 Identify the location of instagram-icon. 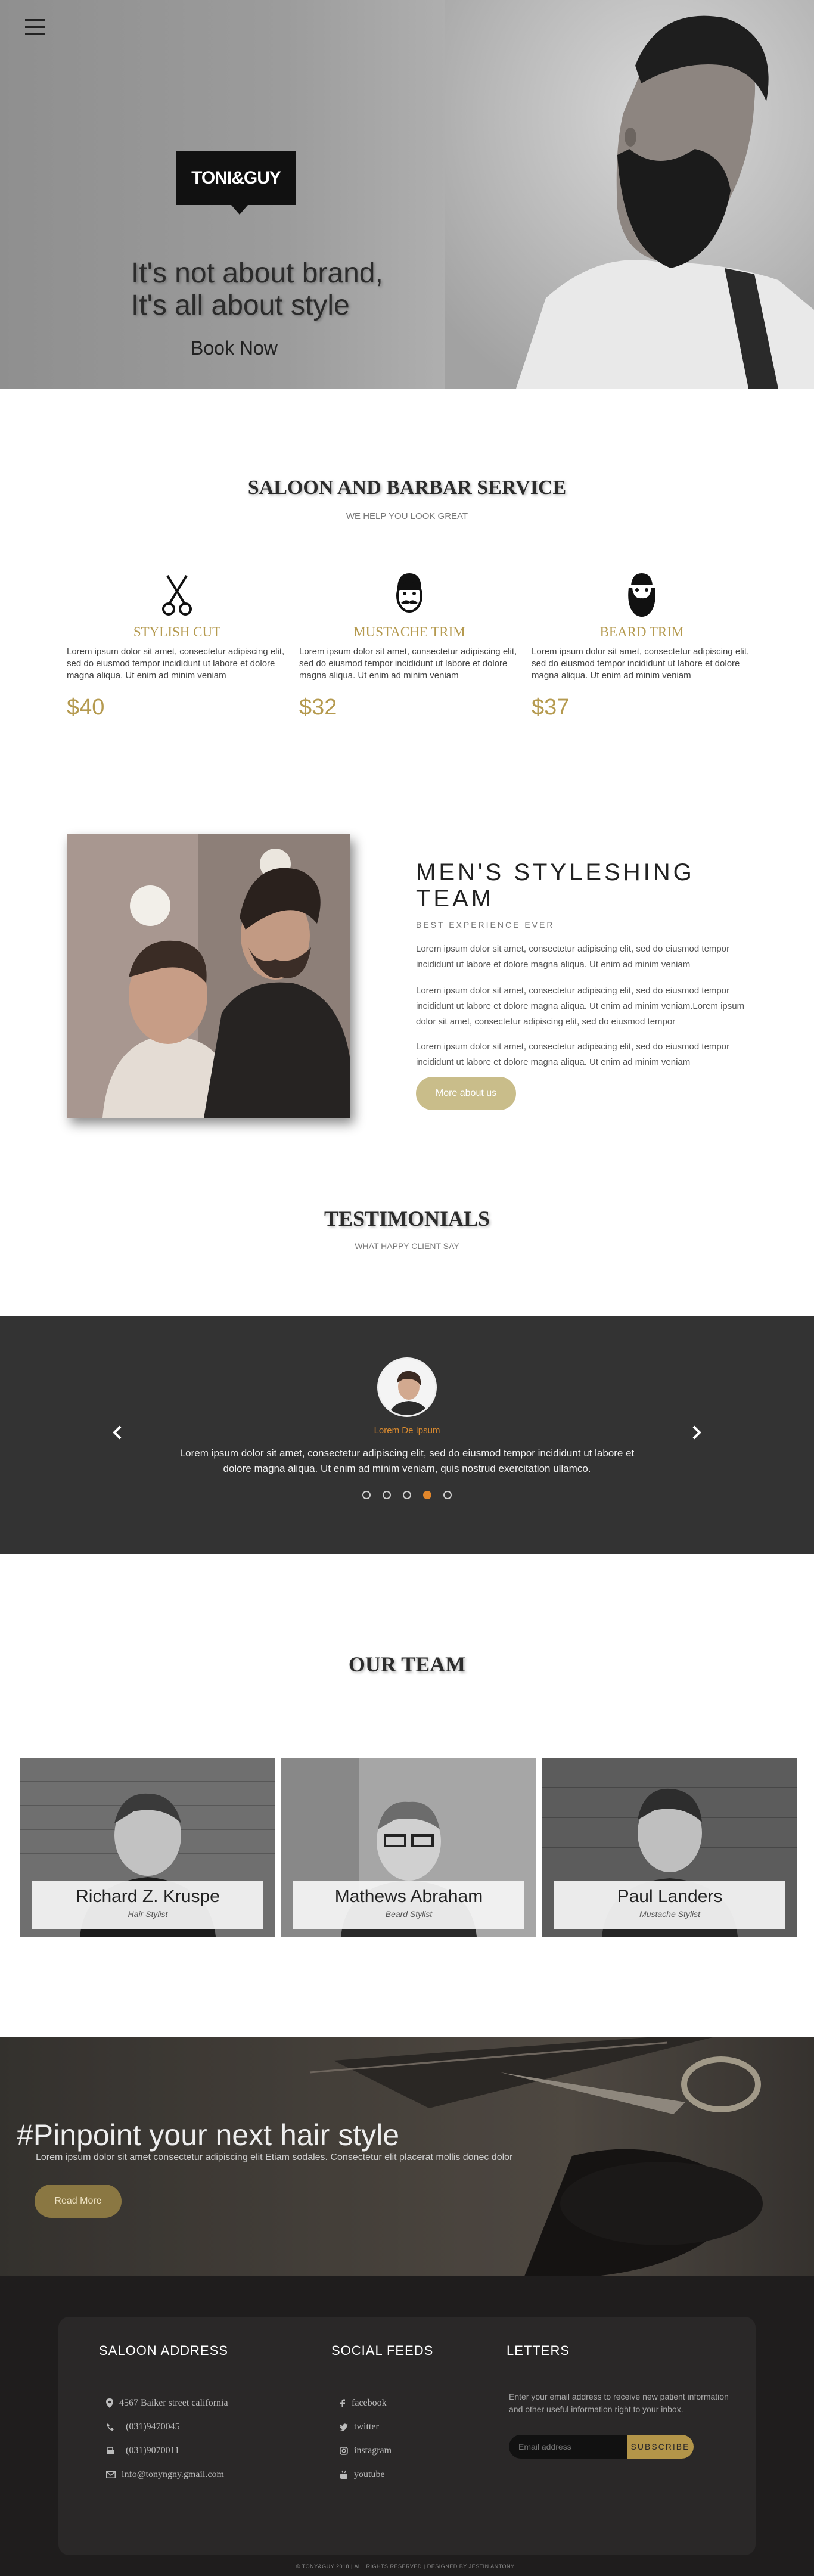
(344, 2451).